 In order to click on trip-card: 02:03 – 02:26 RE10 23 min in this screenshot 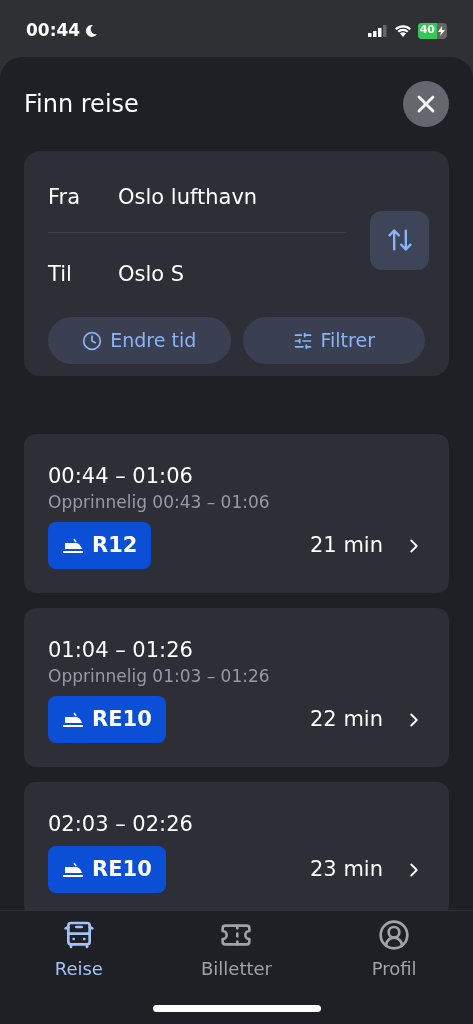, I will do `click(236, 846)`.